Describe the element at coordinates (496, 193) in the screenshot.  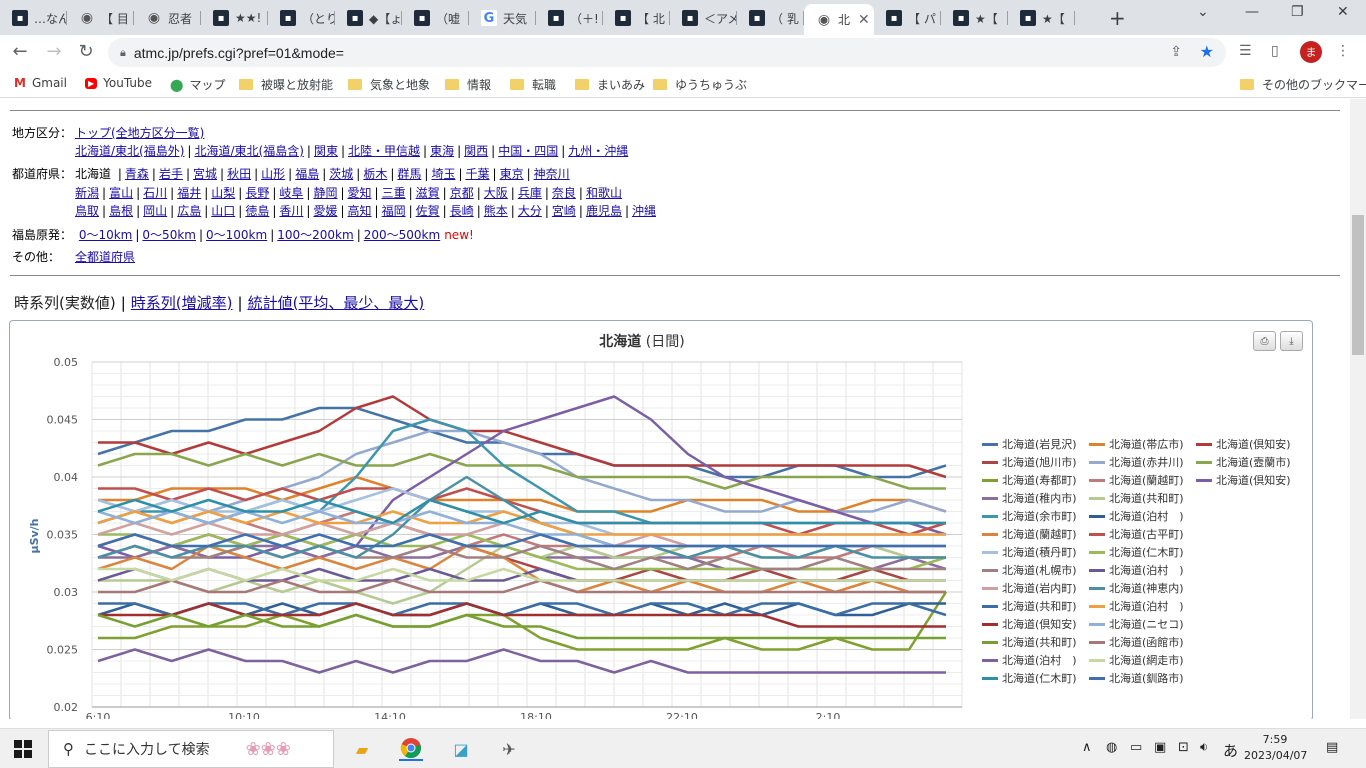
I see `pref-link: 大阪` at that location.